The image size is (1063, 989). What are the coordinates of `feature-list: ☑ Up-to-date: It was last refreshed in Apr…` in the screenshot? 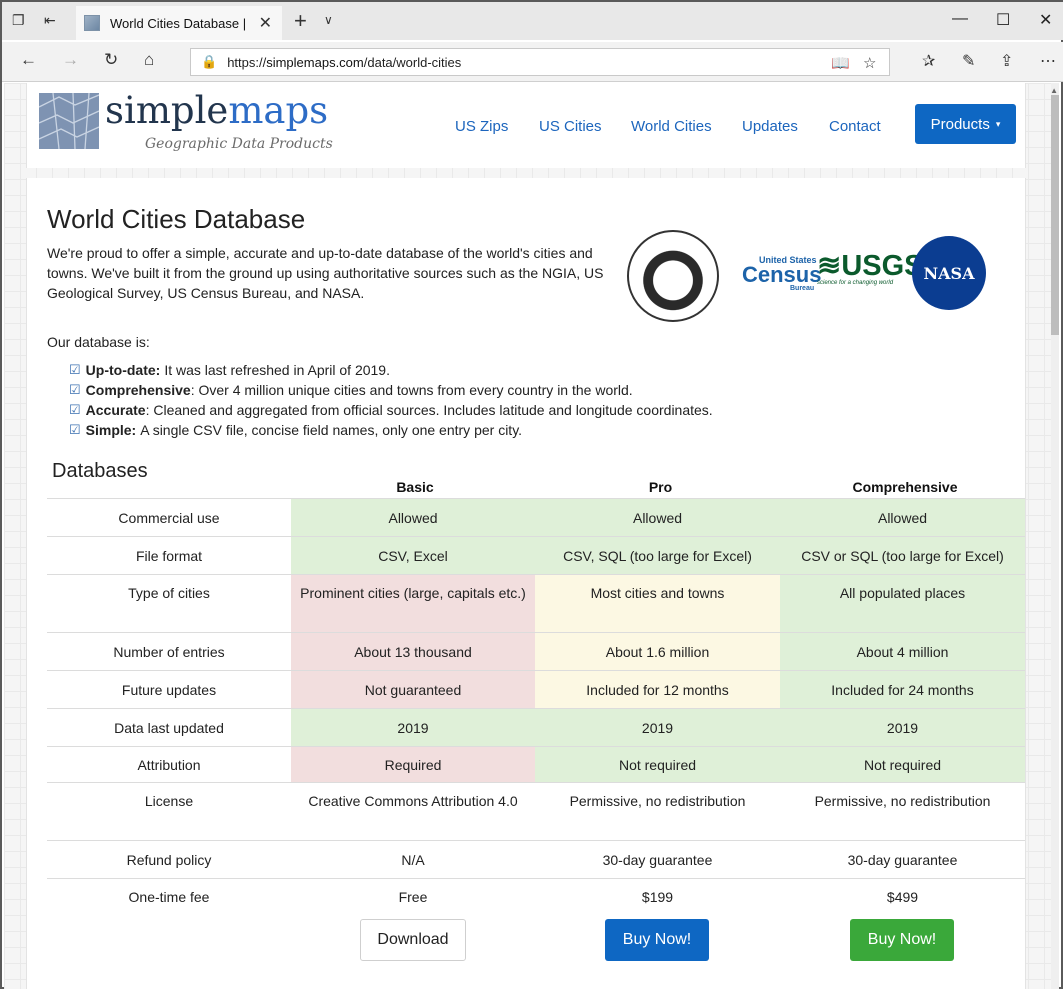 It's located at (391, 400).